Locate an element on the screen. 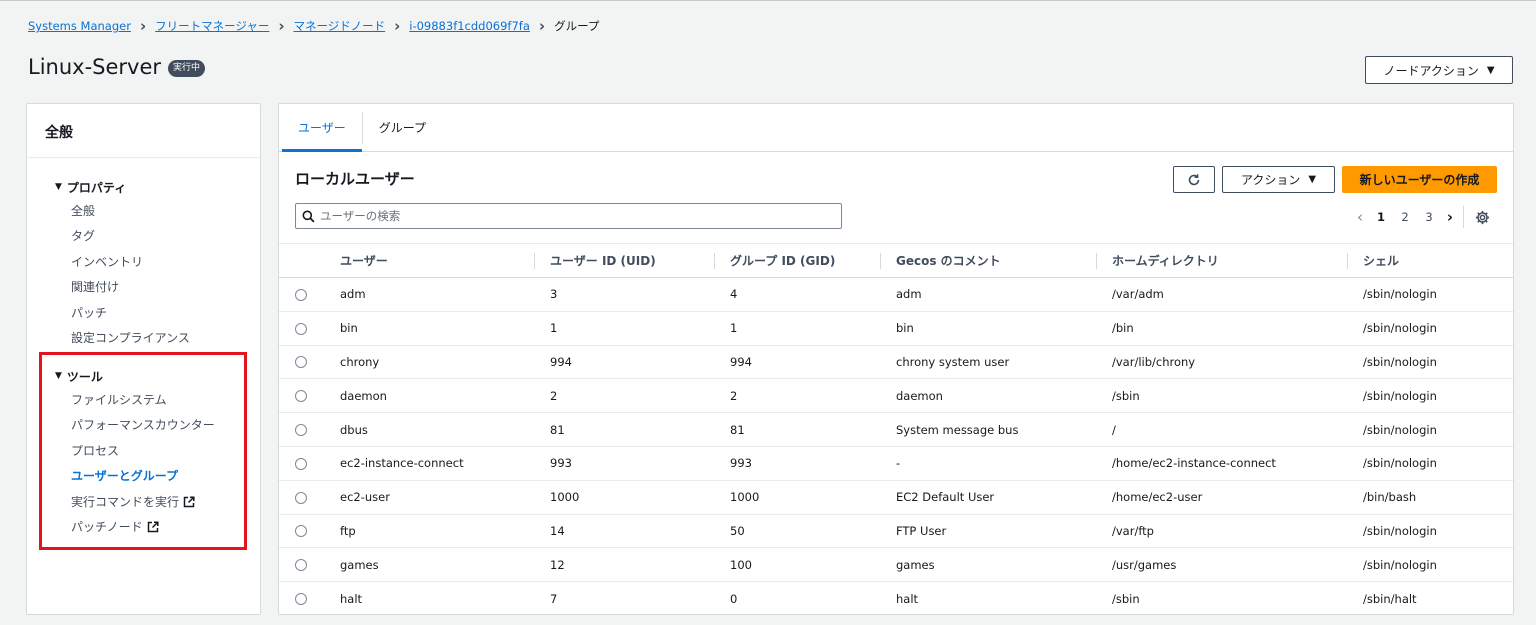 This screenshot has height=625, width=1536. cell-uid: 7 is located at coordinates (554, 598).